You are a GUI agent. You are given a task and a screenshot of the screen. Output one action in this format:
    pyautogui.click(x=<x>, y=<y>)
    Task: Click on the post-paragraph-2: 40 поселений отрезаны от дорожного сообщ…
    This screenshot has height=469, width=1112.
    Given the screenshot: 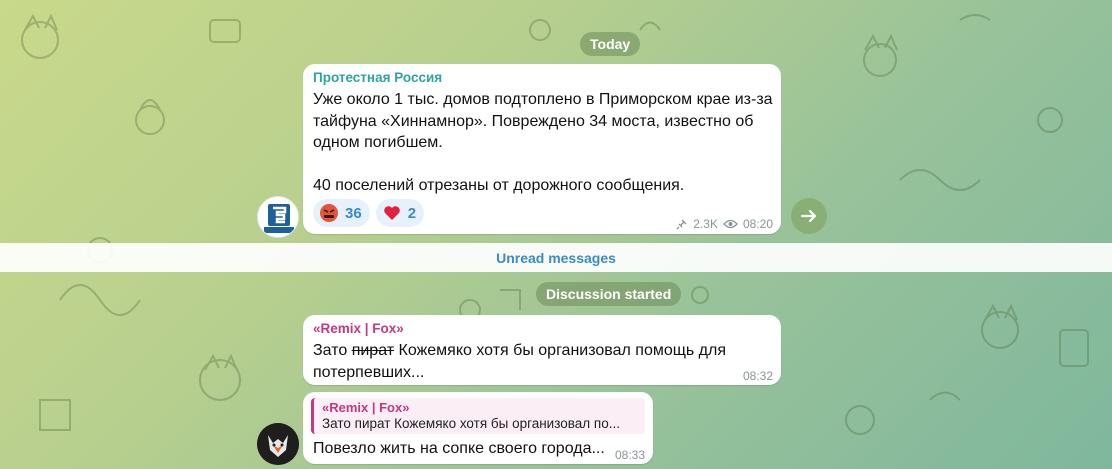 What is the action you would take?
    pyautogui.click(x=499, y=185)
    